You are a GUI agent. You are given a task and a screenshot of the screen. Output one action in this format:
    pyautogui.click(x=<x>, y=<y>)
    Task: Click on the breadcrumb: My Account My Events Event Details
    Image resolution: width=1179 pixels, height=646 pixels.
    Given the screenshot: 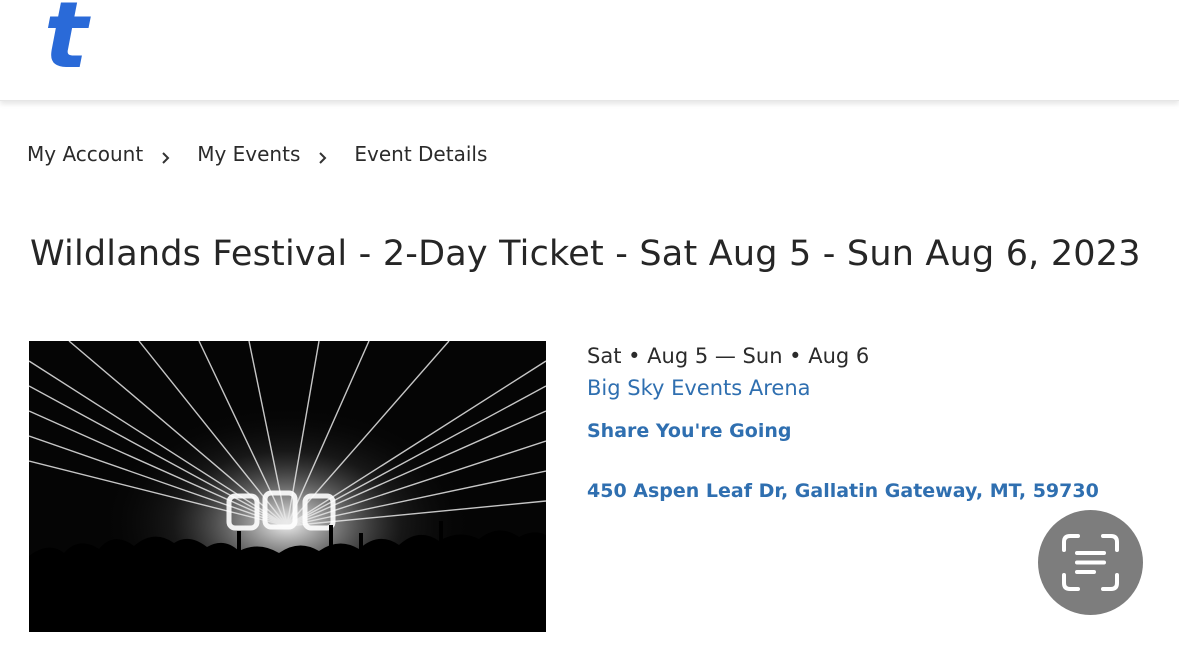 What is the action you would take?
    pyautogui.click(x=257, y=154)
    